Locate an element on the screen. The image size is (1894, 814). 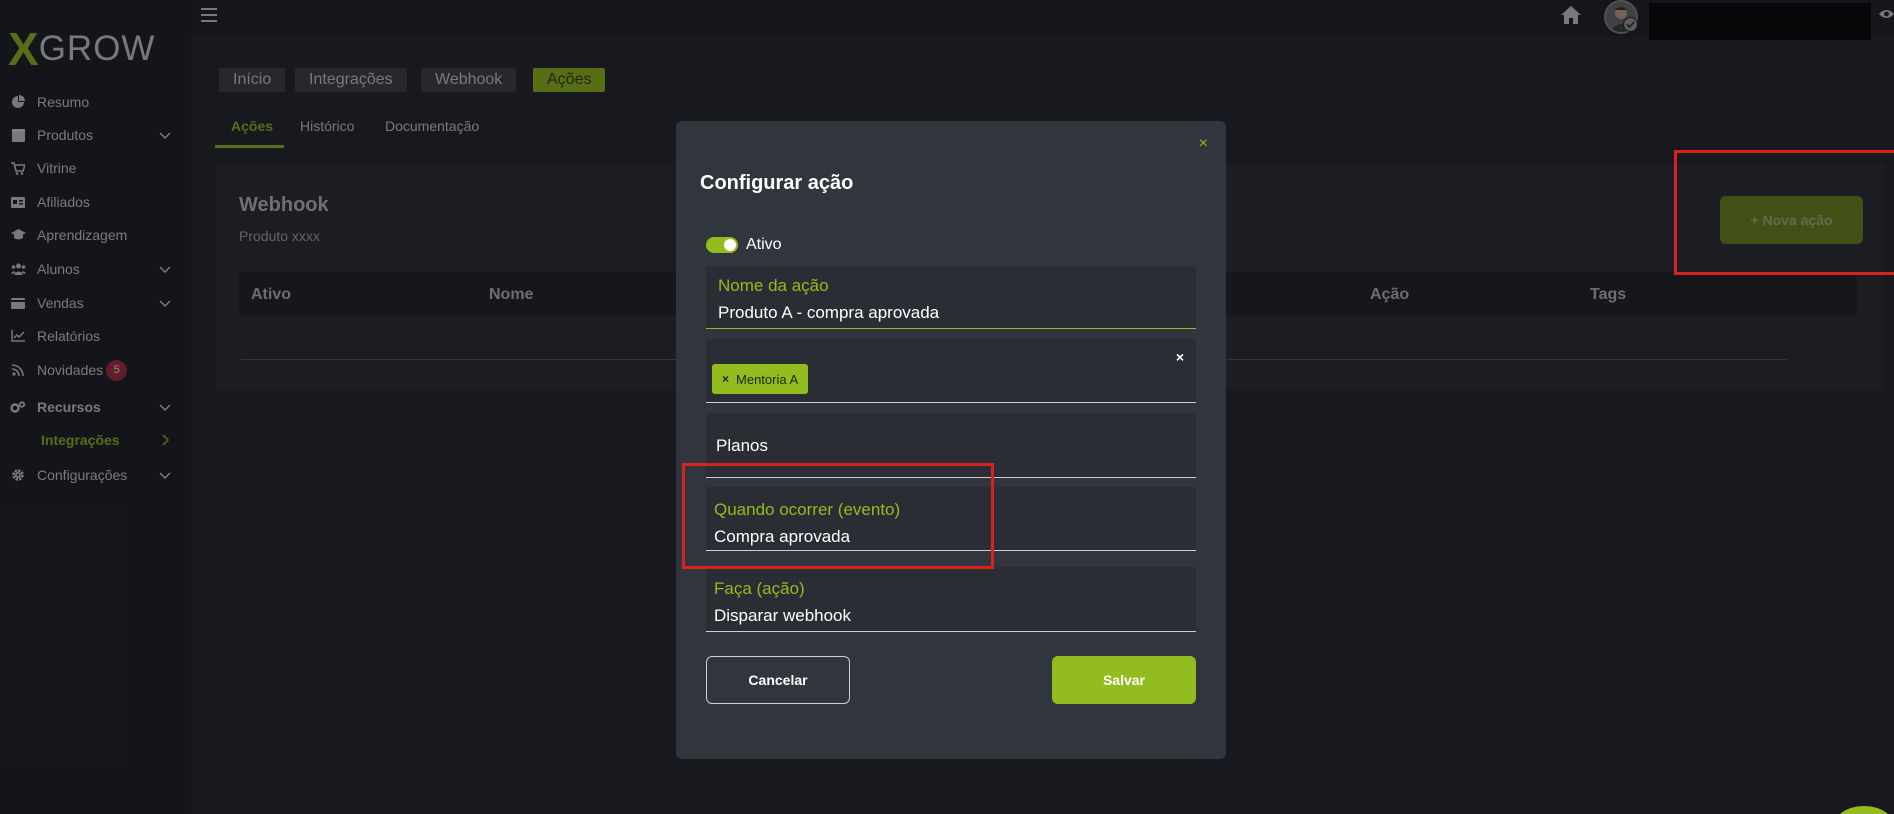
toggle-knob is located at coordinates (730, 245).